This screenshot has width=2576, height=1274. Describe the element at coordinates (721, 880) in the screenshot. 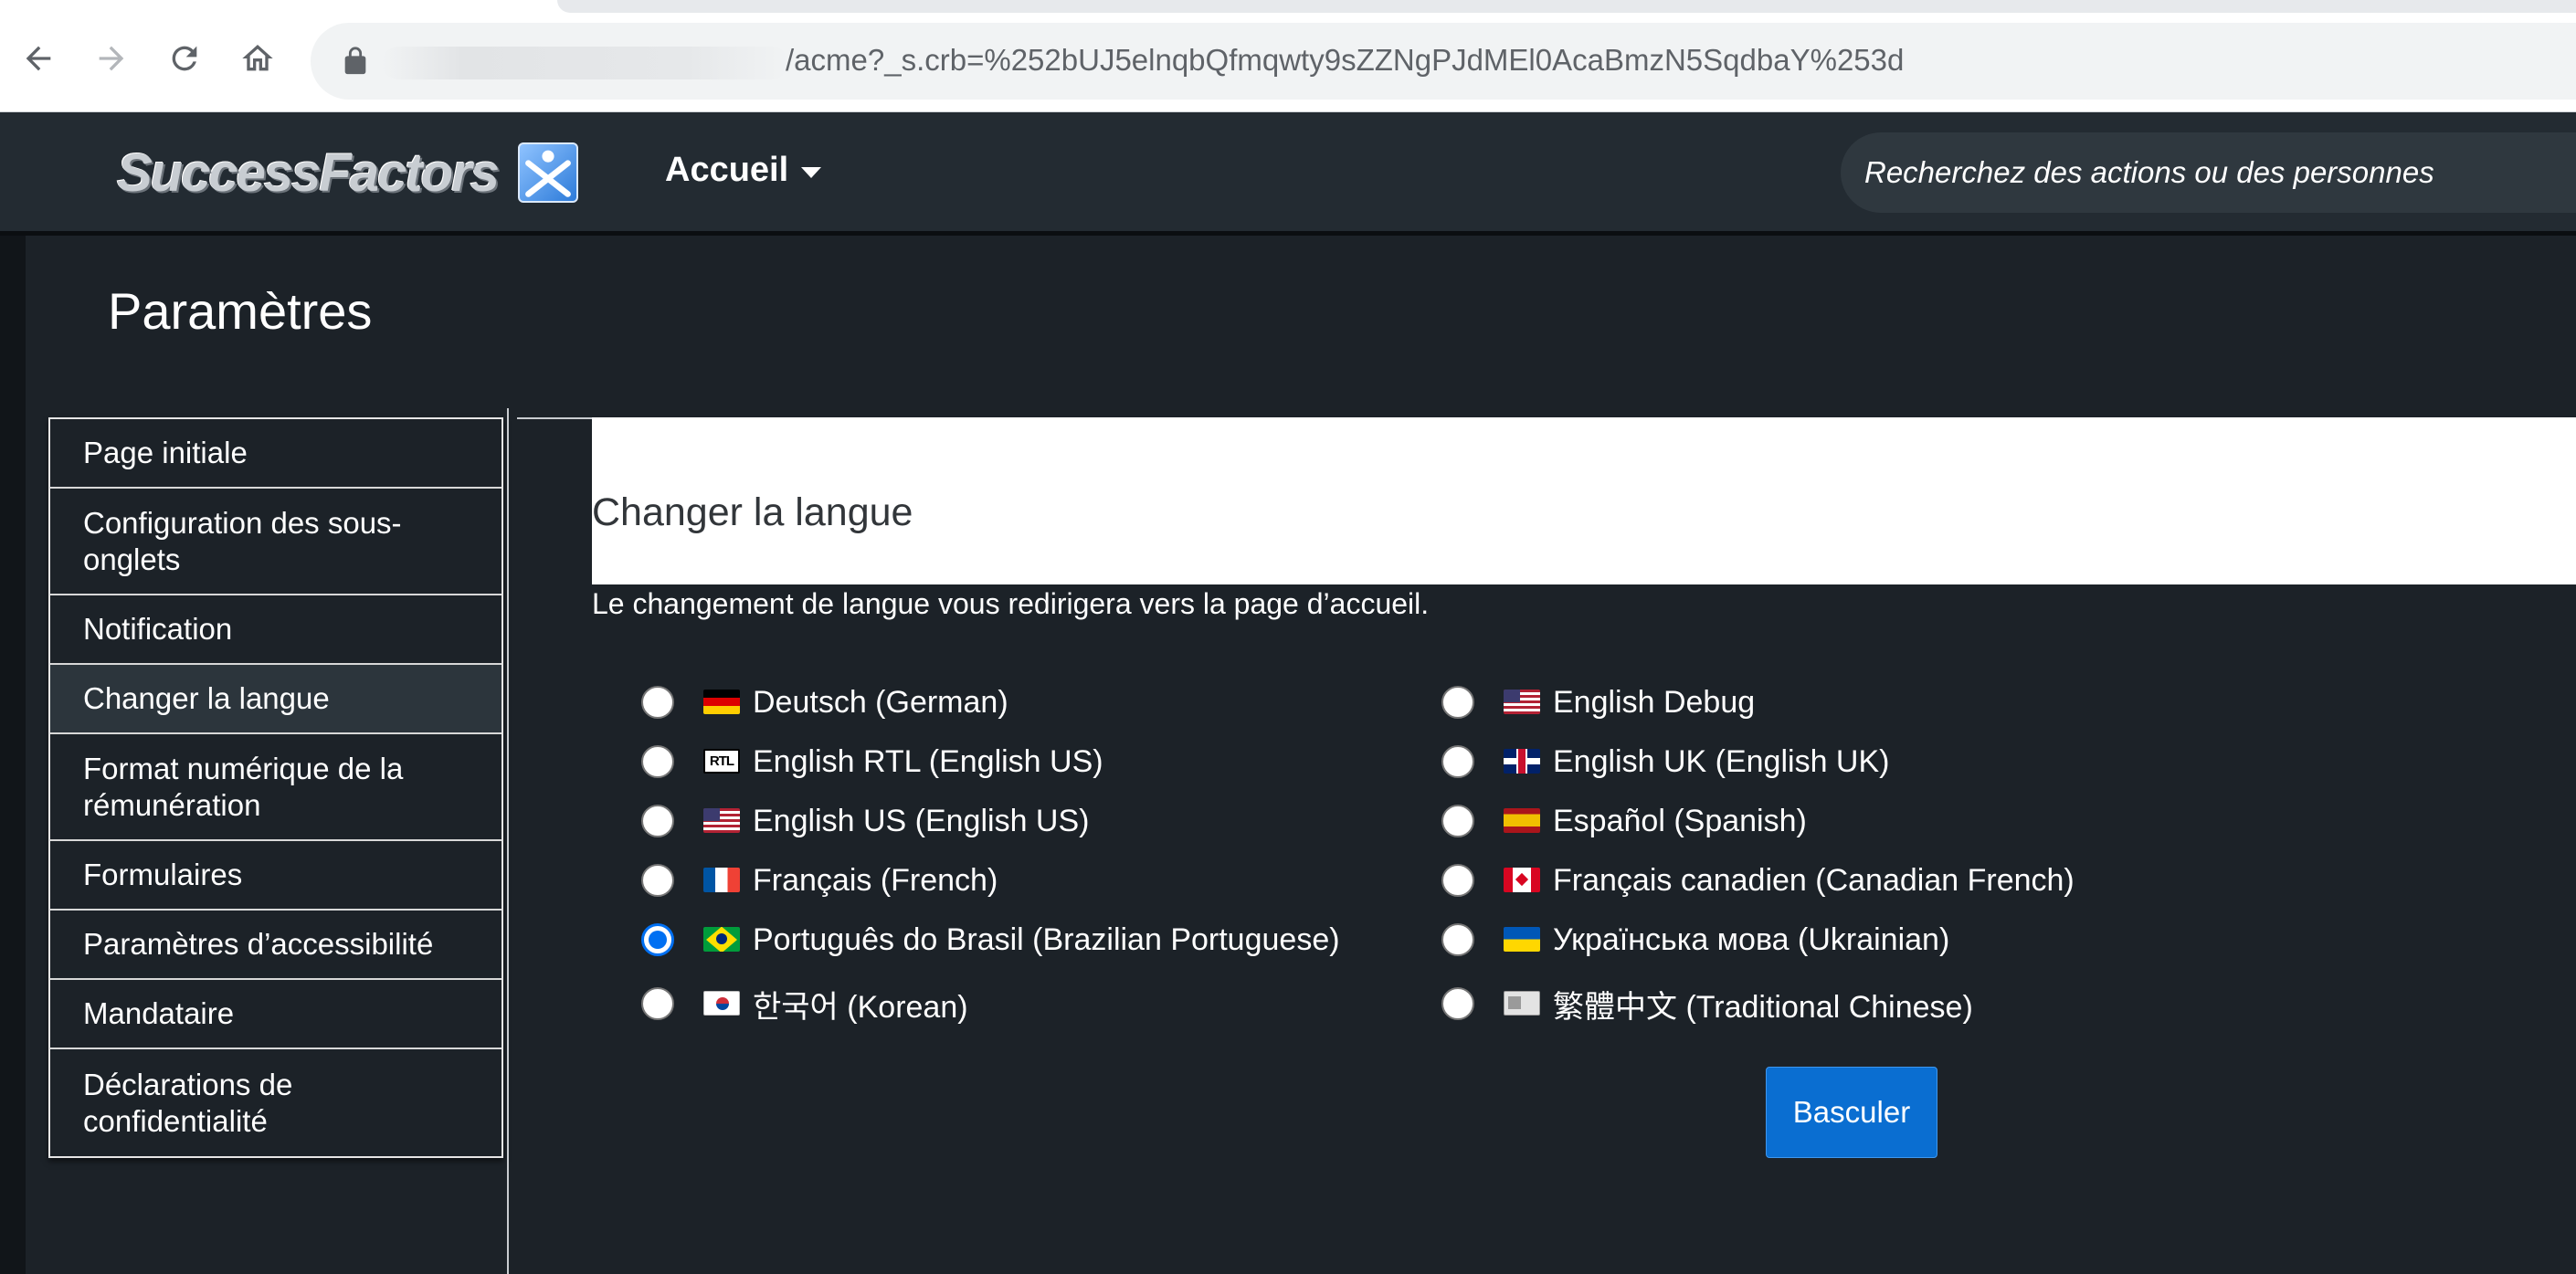

I see `france-flag-icon` at that location.